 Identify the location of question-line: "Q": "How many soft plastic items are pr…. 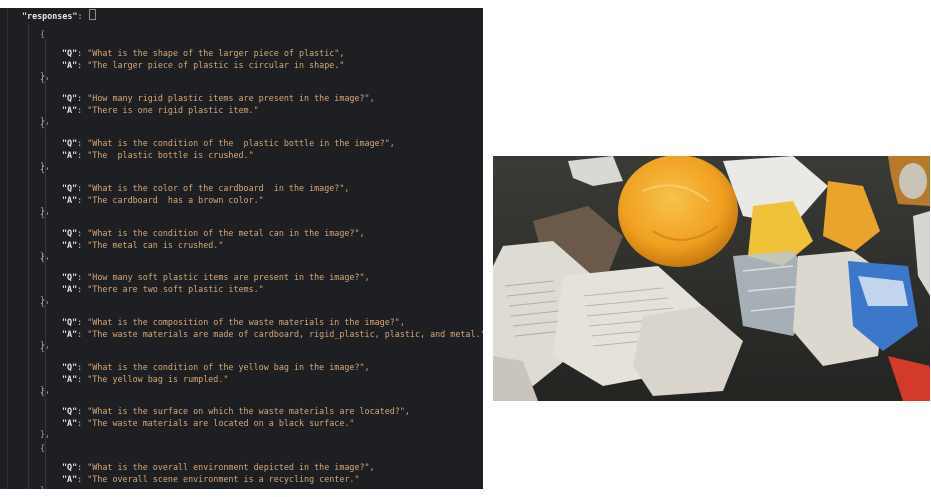
(216, 277).